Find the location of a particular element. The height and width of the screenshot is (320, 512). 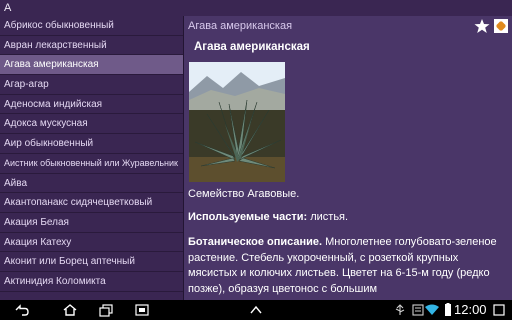

list-item: Акация Катеху is located at coordinates (91, 243).